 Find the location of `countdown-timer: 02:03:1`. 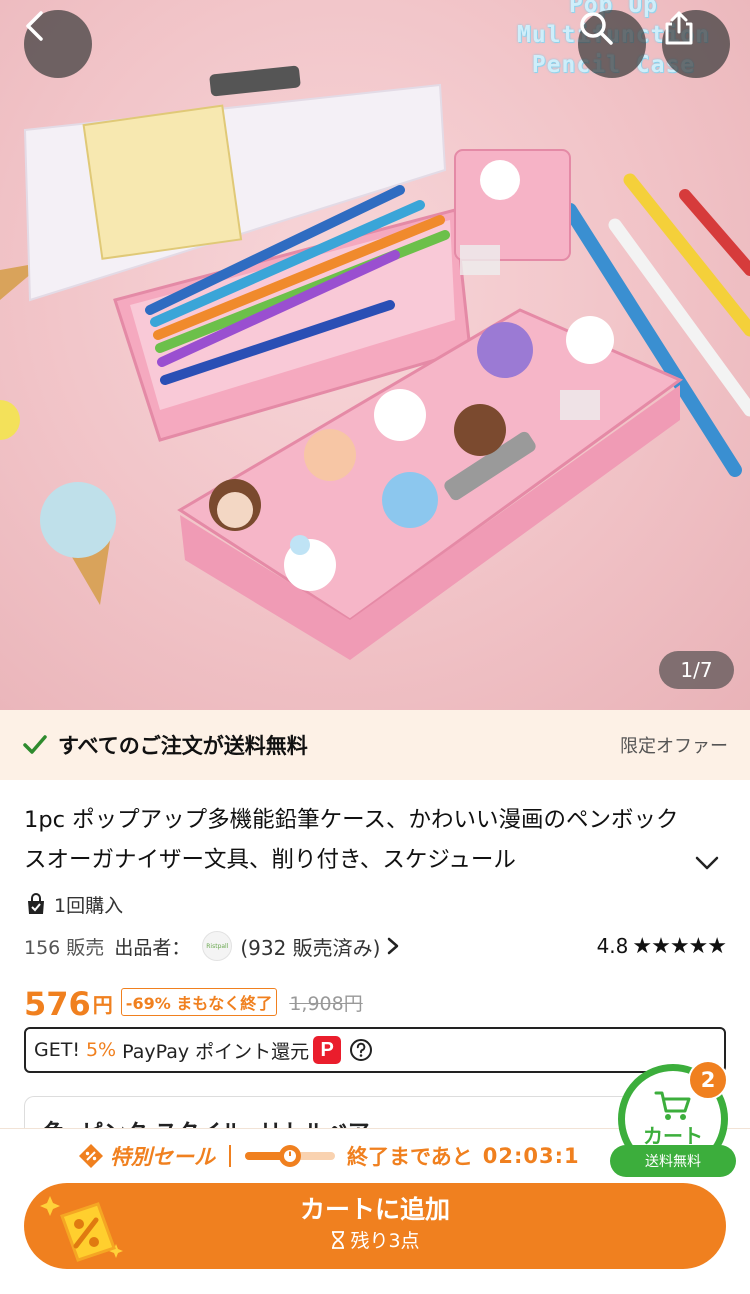

countdown-timer: 02:03:1 is located at coordinates (531, 1156).